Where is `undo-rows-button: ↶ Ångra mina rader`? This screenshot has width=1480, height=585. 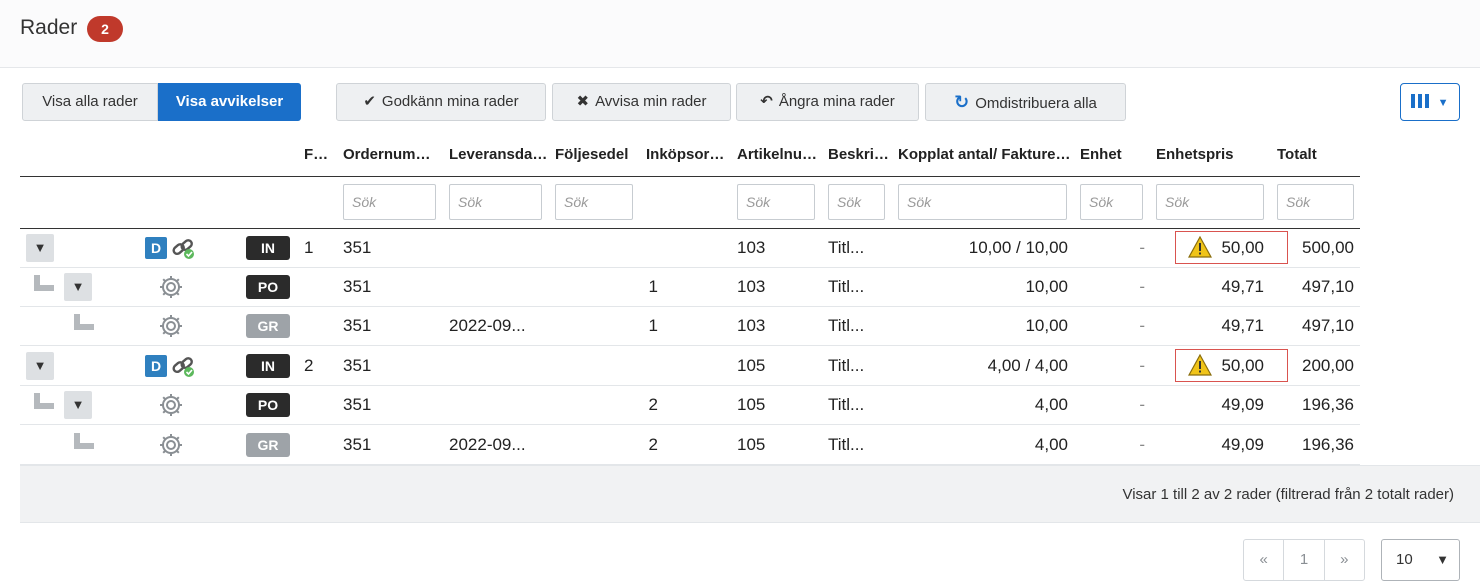
undo-rows-button: ↶ Ångra mina rader is located at coordinates (827, 102).